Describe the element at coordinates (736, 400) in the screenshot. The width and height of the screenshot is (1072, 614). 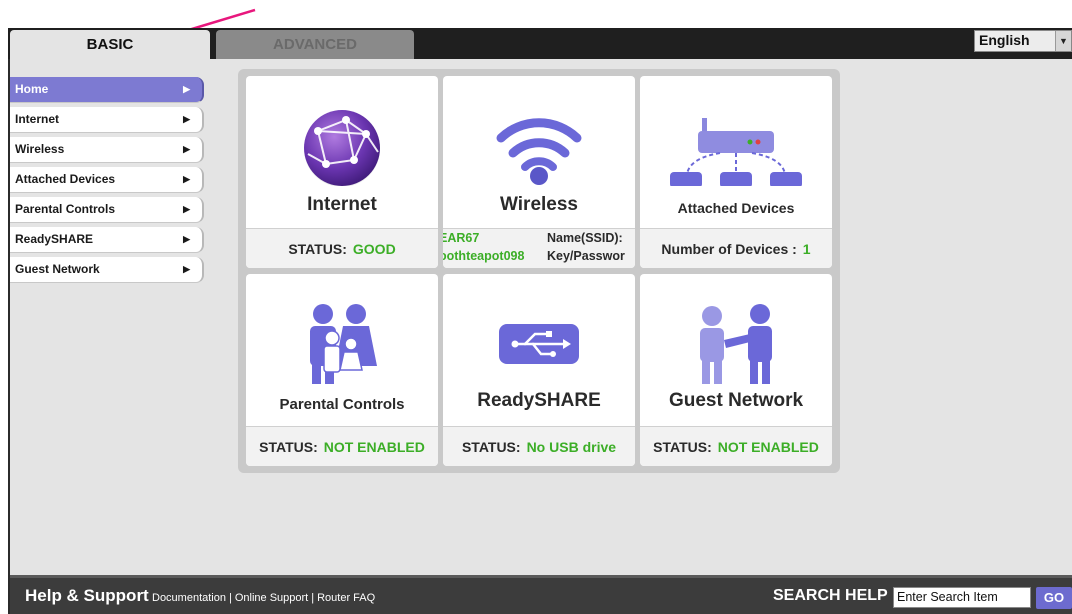
I see `guest-network-card-title: Guest Network` at that location.